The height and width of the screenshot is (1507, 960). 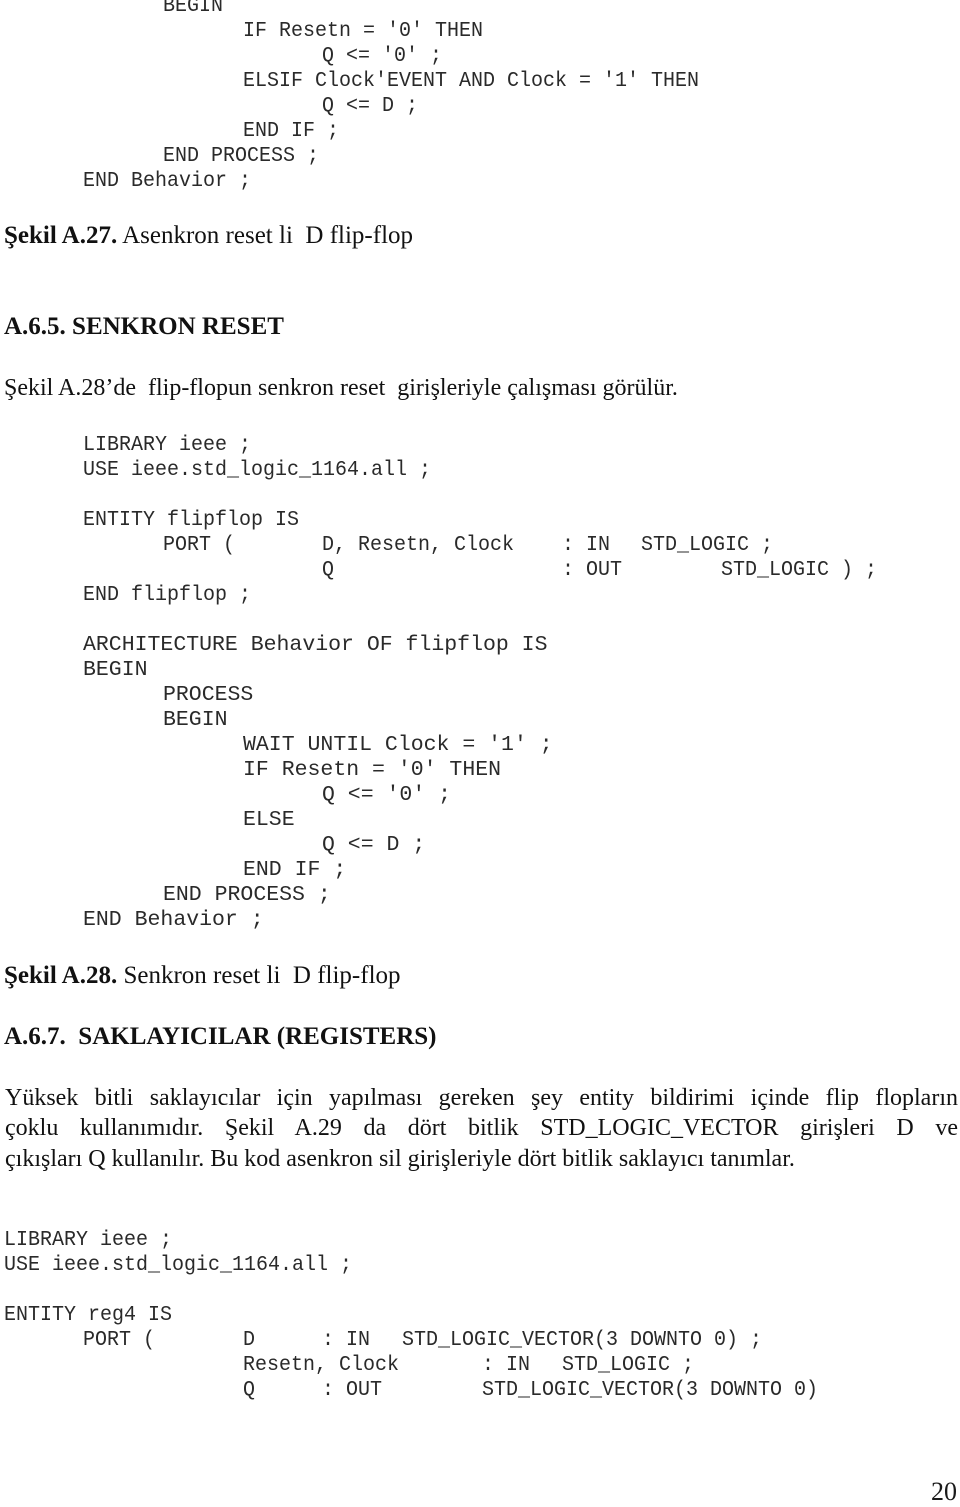 What do you see at coordinates (944, 1491) in the screenshot?
I see `page-number: 20` at bounding box center [944, 1491].